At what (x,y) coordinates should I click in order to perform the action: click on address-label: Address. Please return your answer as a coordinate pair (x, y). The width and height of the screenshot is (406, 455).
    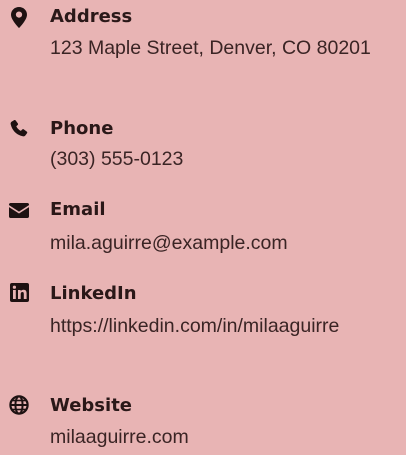
    Looking at the image, I should click on (91, 16).